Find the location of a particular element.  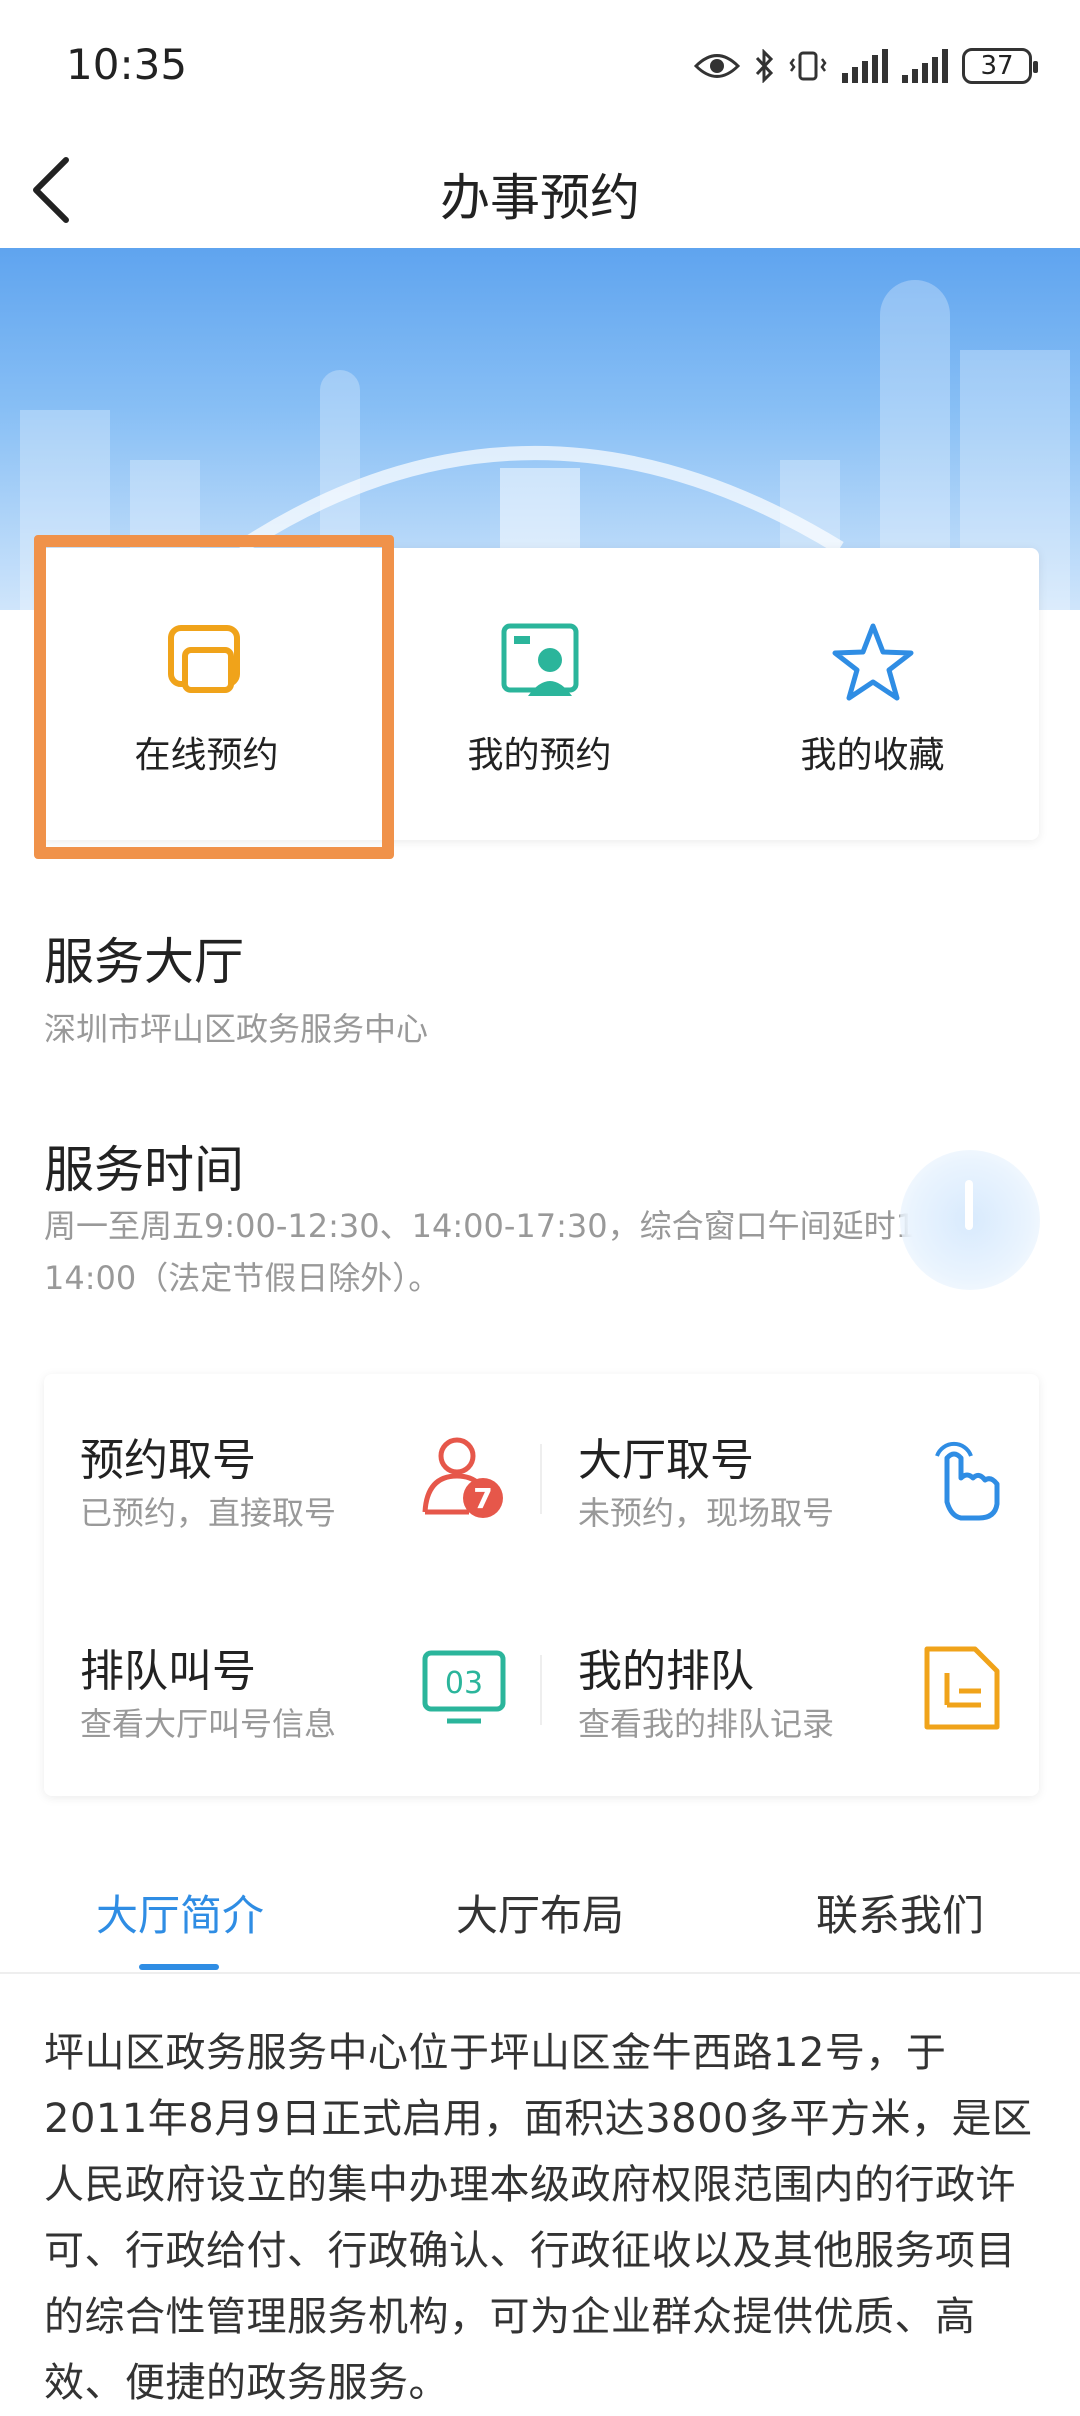

hall-ticket-title: 大厅取号 is located at coordinates (666, 1460).